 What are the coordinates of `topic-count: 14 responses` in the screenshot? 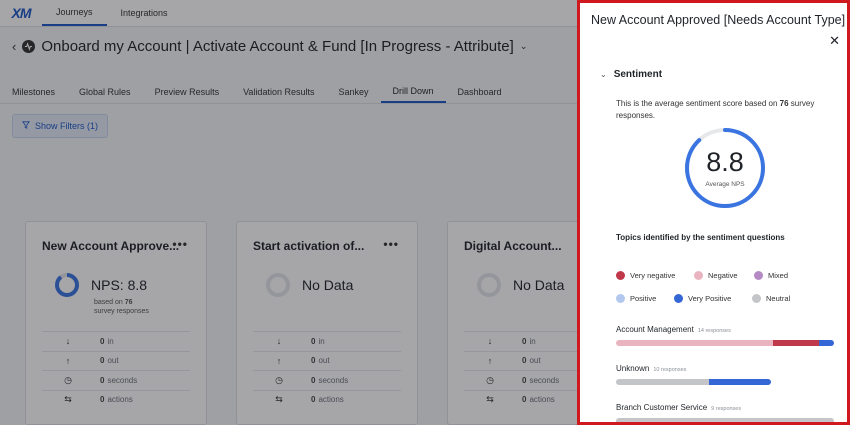 It's located at (714, 331).